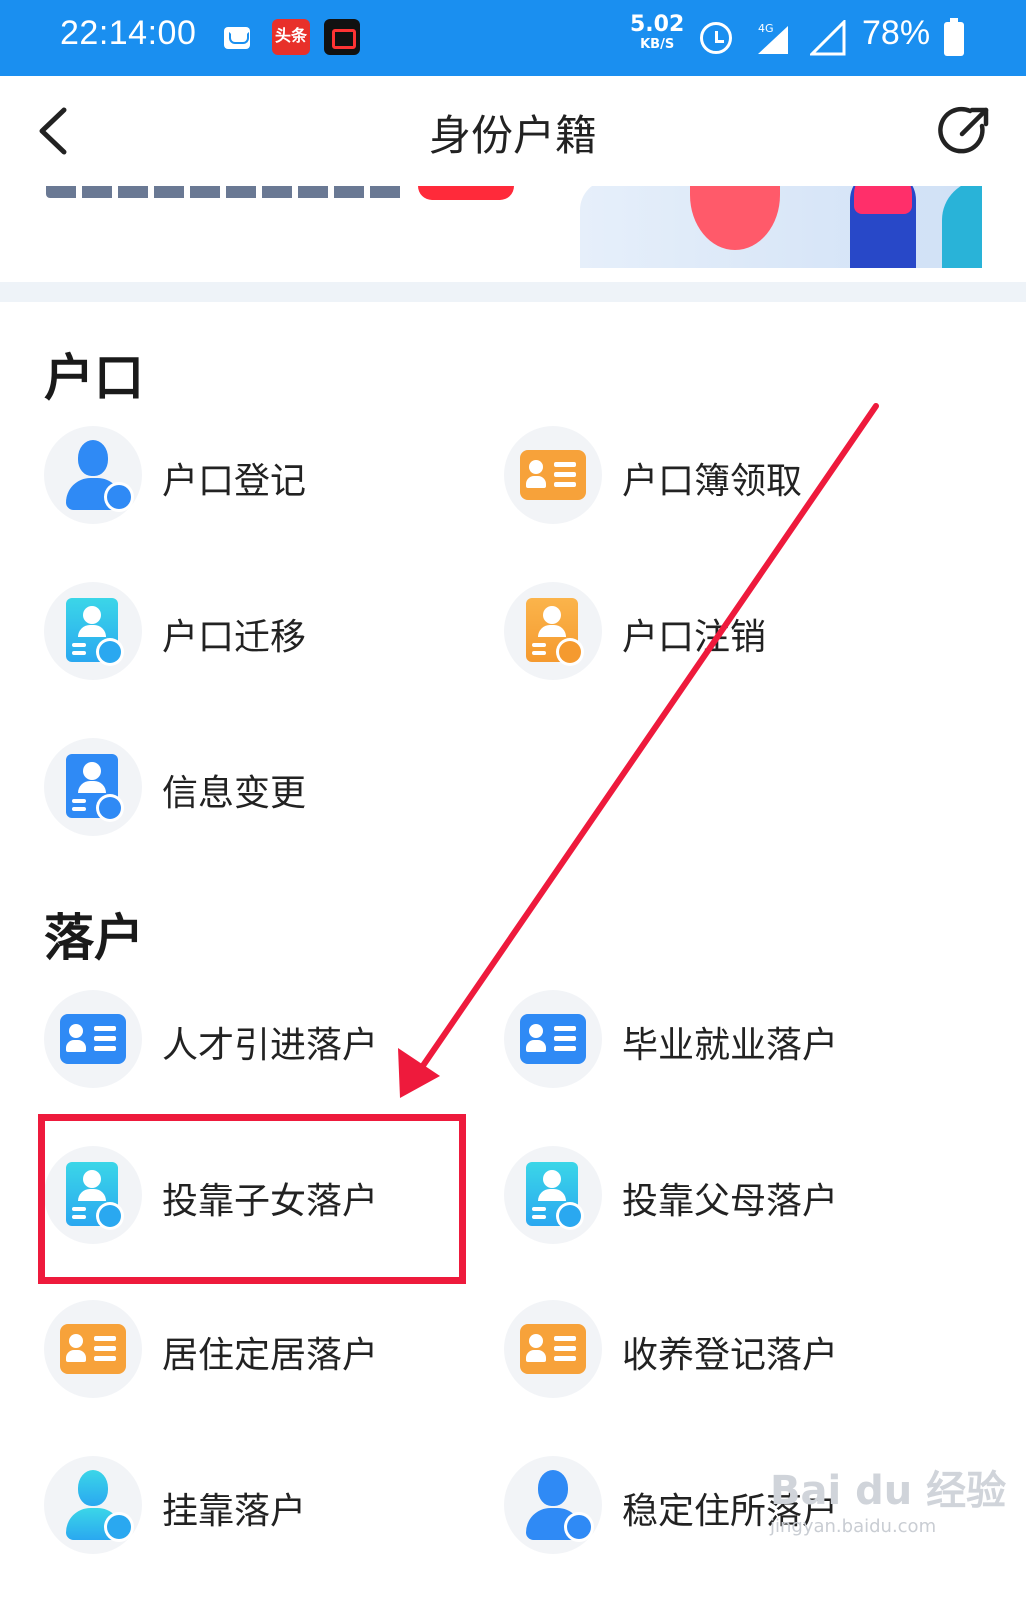 This screenshot has height=1600, width=1026. I want to click on watermark-url: jingyan.baidu.com, so click(853, 1526).